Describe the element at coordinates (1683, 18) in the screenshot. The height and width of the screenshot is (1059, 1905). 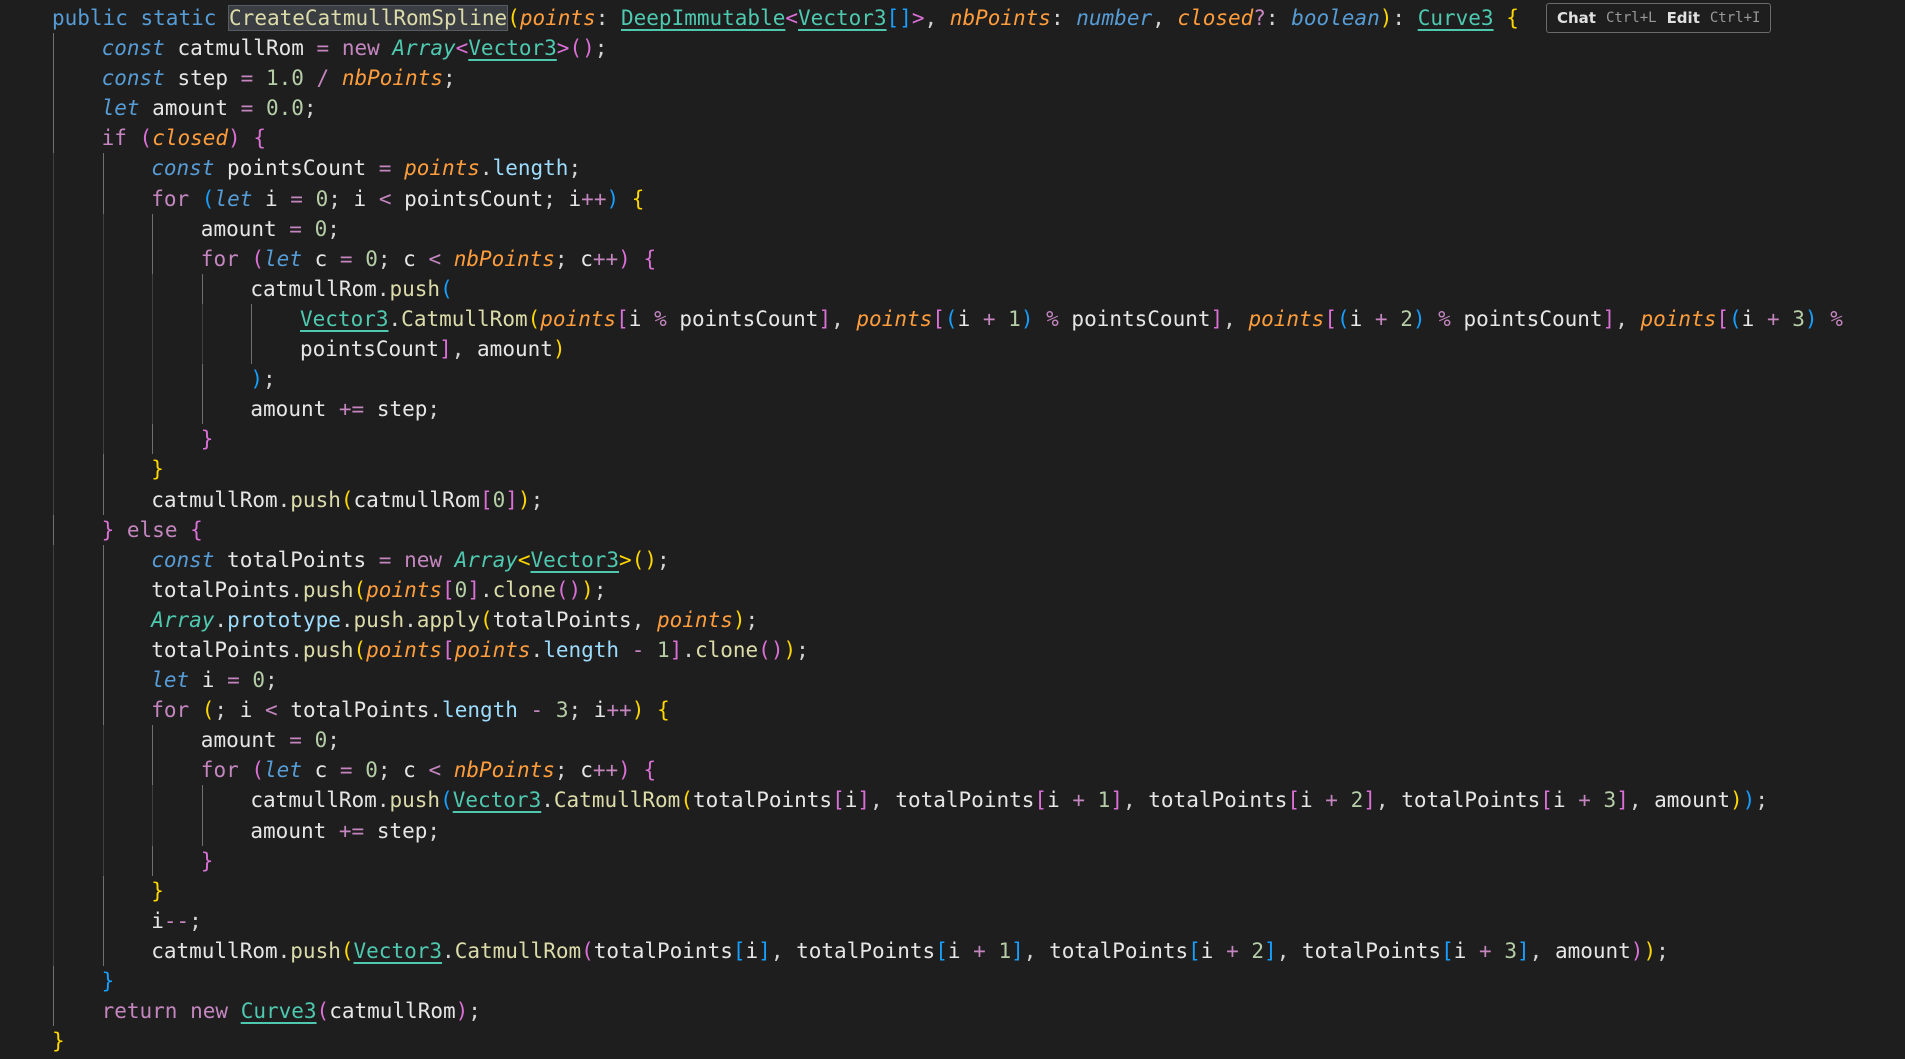
I see `edit-hint-label: Edit` at that location.